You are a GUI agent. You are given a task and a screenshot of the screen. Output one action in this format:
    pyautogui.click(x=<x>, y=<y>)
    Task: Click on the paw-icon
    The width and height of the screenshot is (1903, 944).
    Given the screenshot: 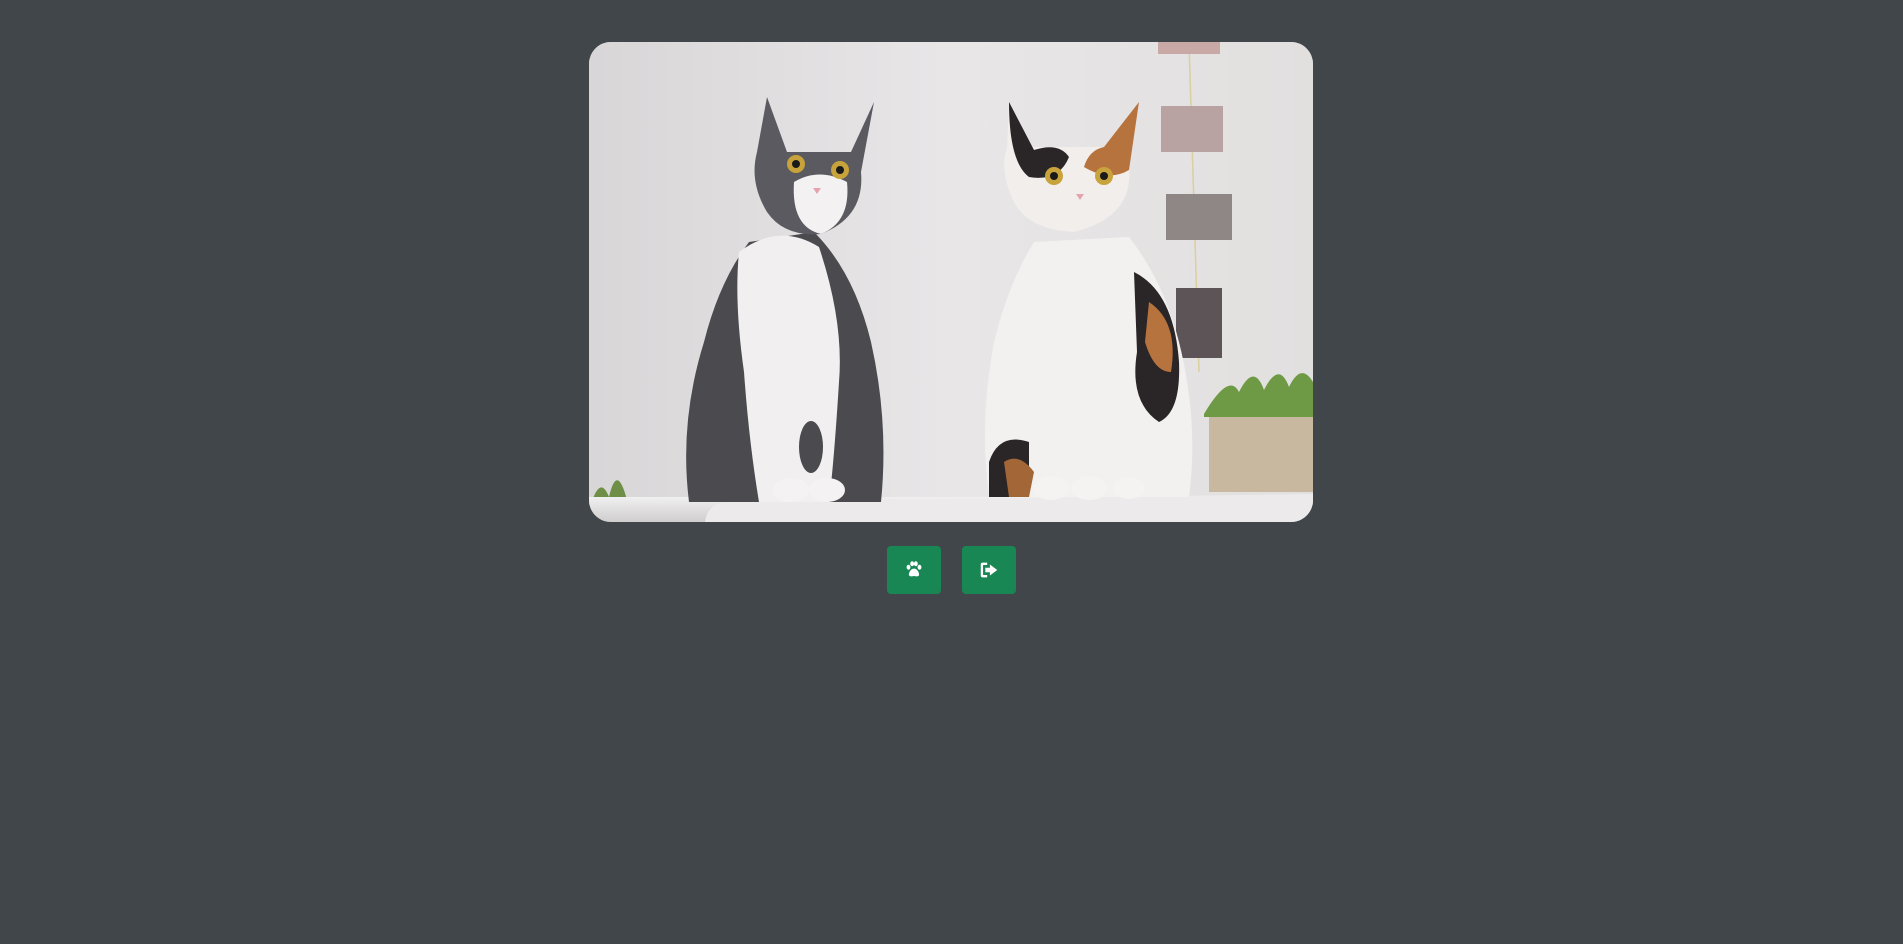 What is the action you would take?
    pyautogui.click(x=914, y=570)
    